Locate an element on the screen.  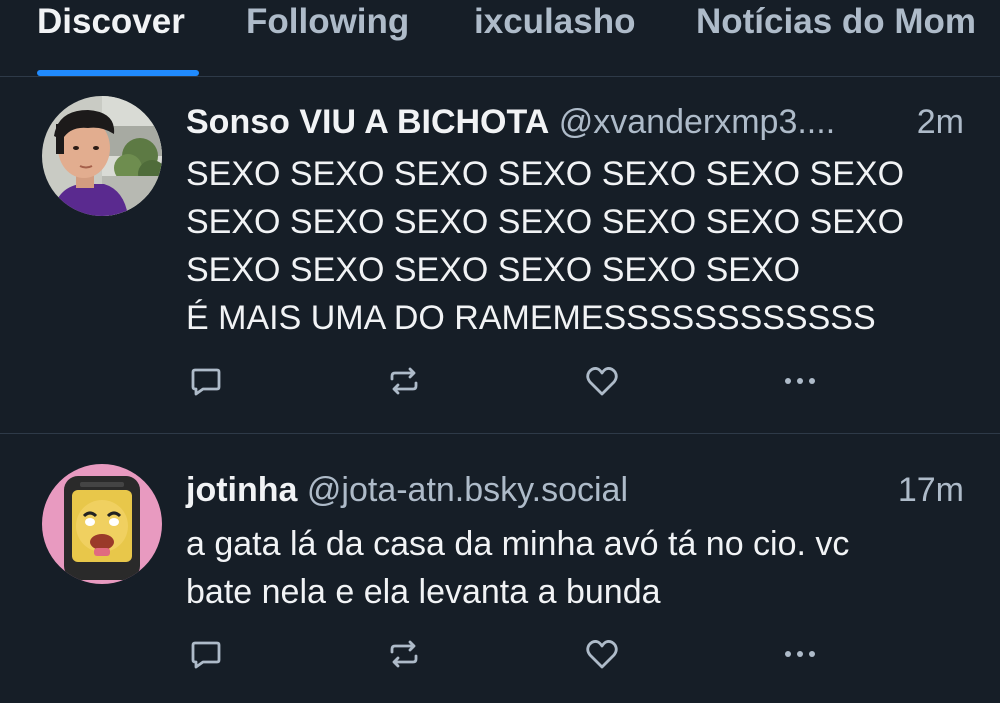
author-name: Sonso VIU A BICHOTA is located at coordinates (367, 122).